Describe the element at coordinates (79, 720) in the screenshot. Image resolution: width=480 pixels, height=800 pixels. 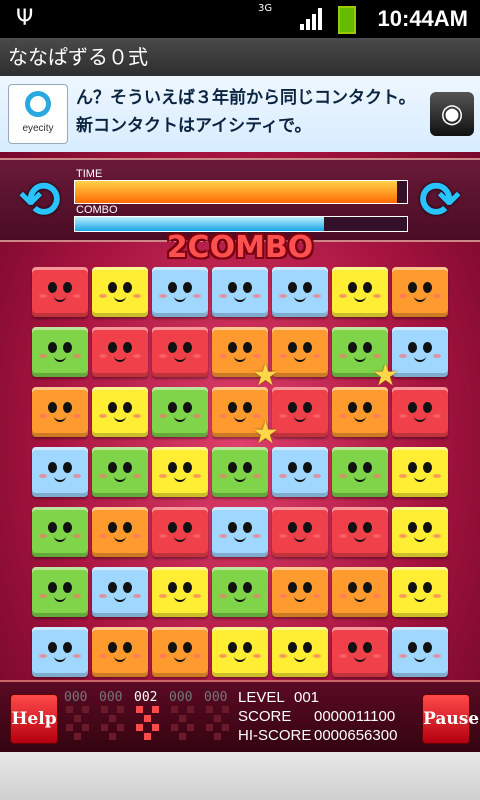
I see `counter-group: 000` at that location.